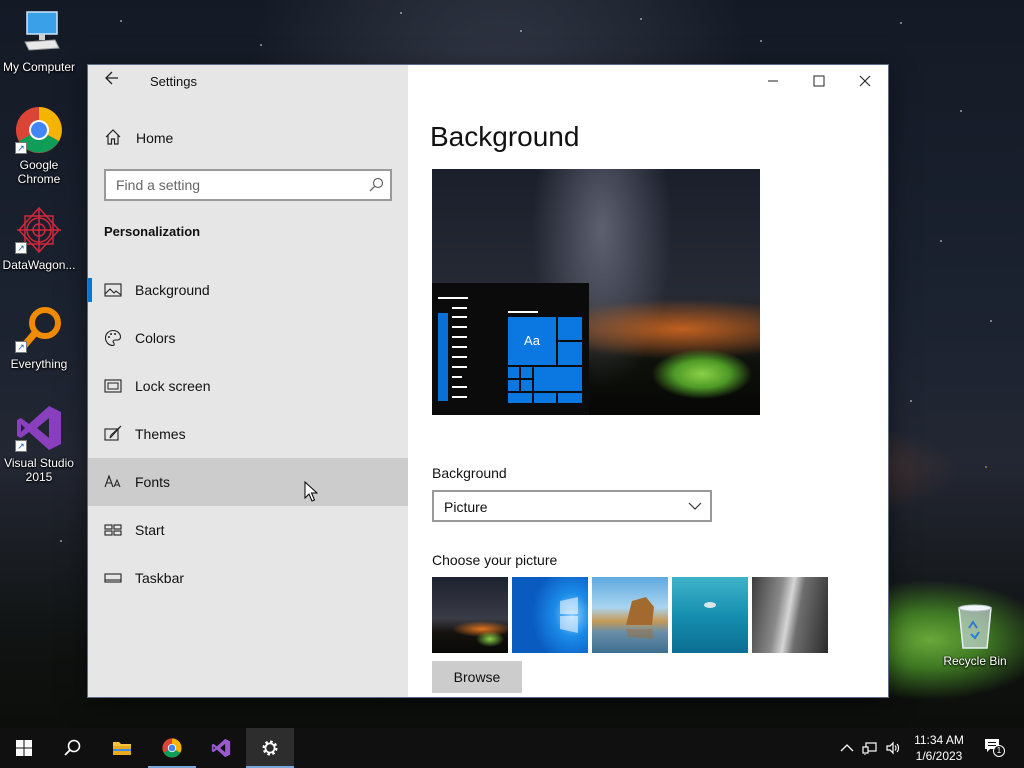  I want to click on minimize-button, so click(773, 81).